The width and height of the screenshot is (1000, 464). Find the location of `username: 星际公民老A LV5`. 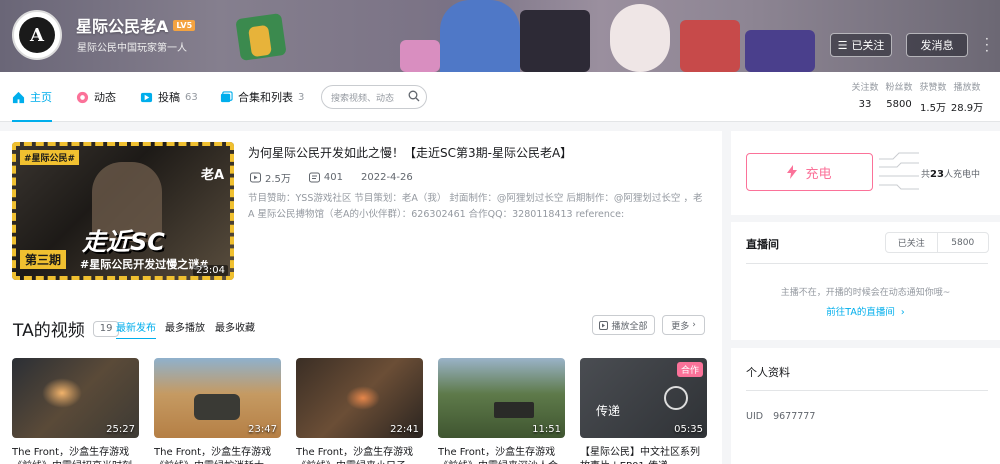

username: 星际公民老A LV5 is located at coordinates (136, 25).